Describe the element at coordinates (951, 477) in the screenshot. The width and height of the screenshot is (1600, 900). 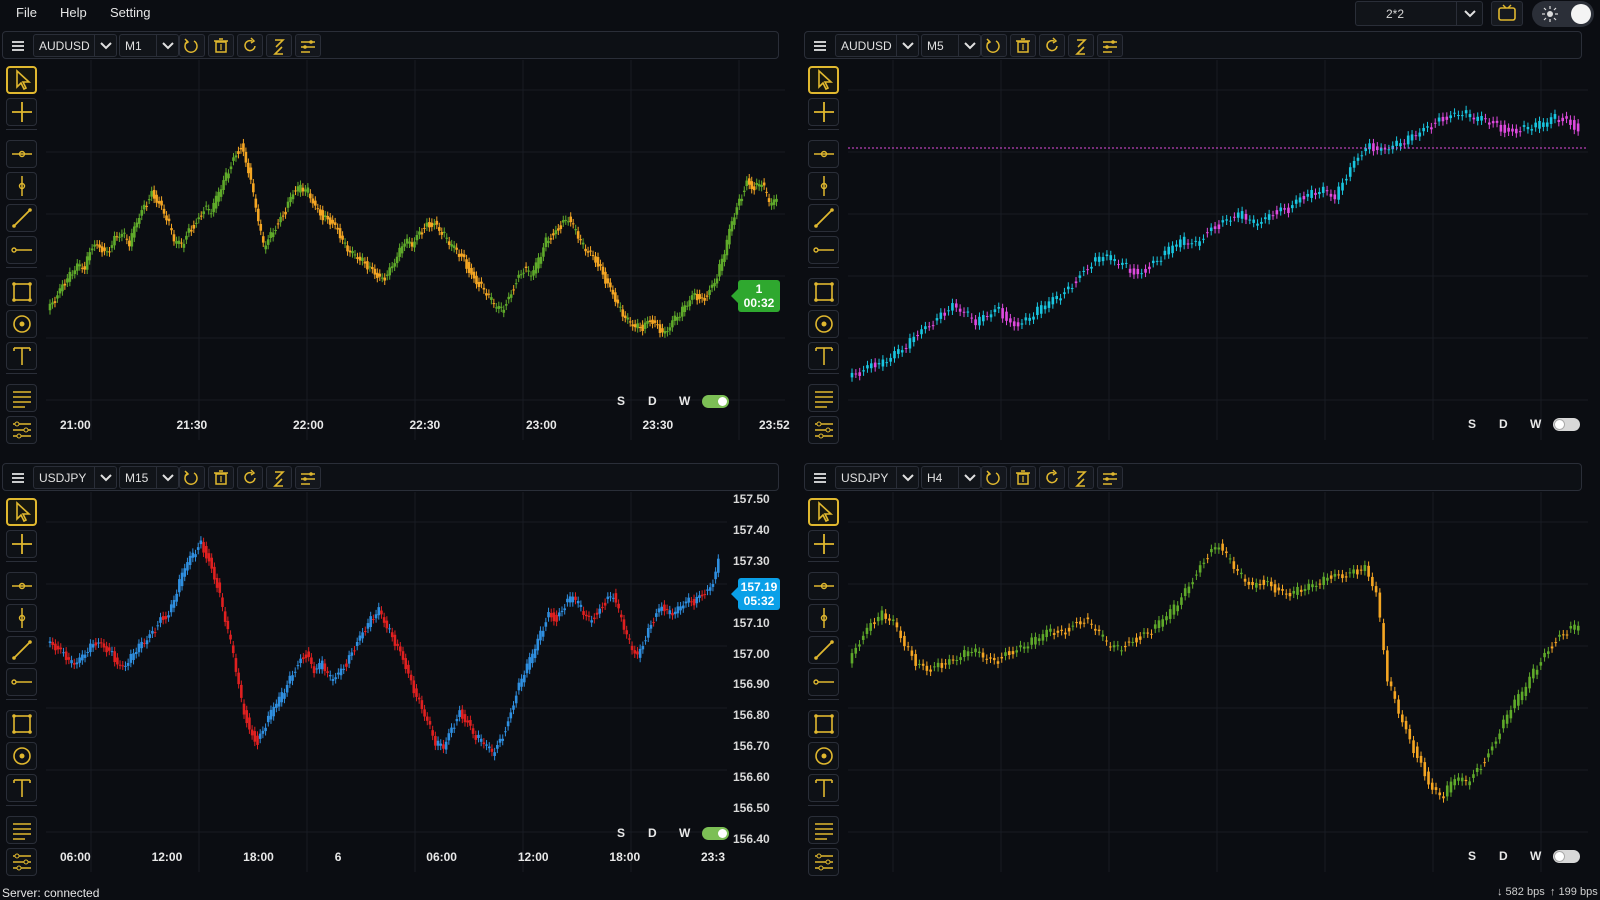
I see `timeframe-select: H4` at that location.